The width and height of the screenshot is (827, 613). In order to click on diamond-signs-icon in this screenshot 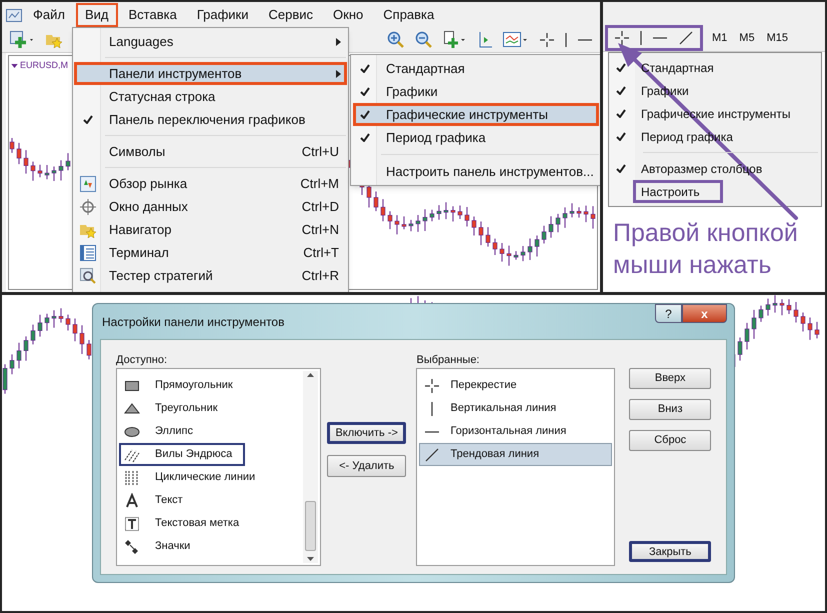, I will do `click(132, 546)`.